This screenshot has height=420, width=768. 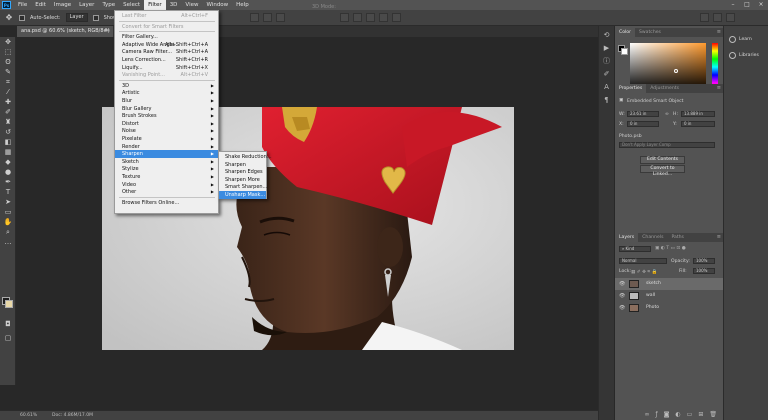 What do you see at coordinates (72, 415) in the screenshot?
I see `document-size-info: Doc: 4.86M/17.0M` at bounding box center [72, 415].